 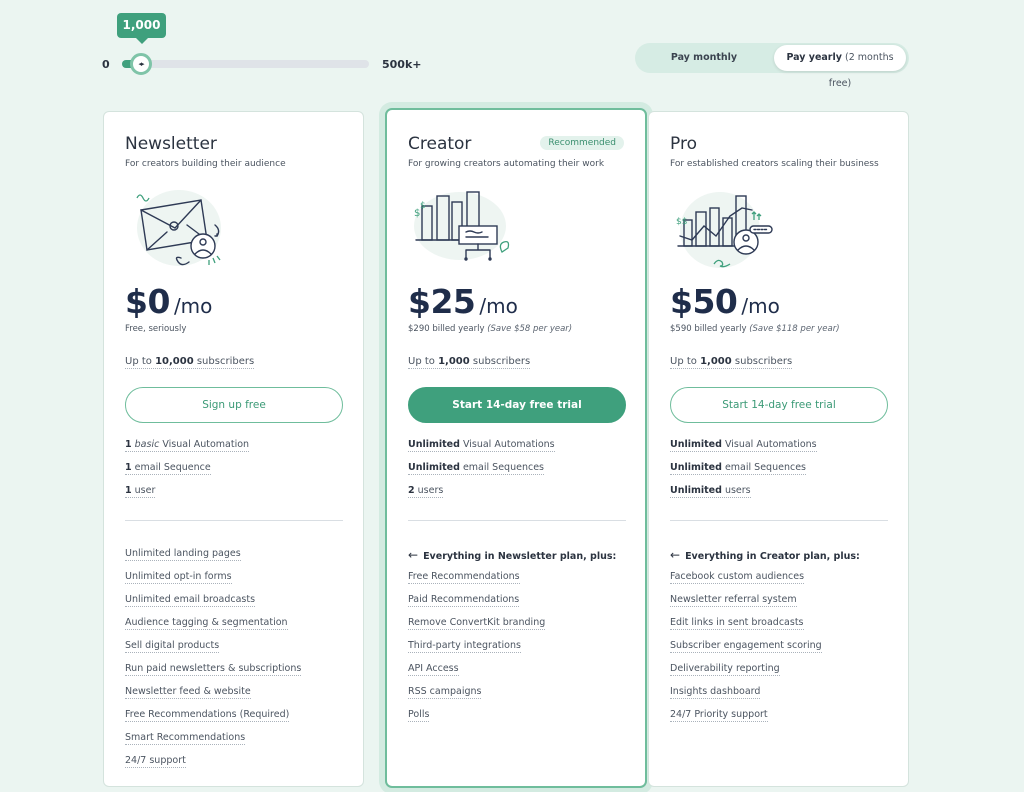 I want to click on bar-chart-automation-illustration-icon: $ $, so click(x=462, y=226).